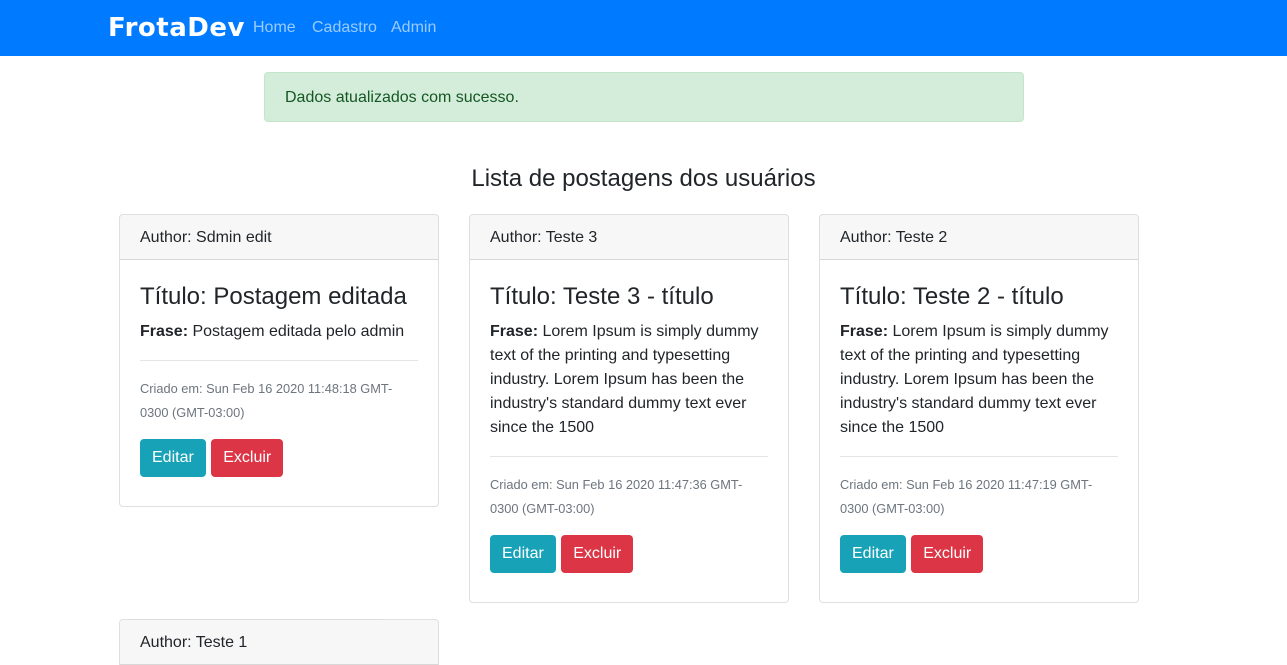 The width and height of the screenshot is (1287, 665). I want to click on page-title: Lista de postagens dos usuários, so click(643, 178).